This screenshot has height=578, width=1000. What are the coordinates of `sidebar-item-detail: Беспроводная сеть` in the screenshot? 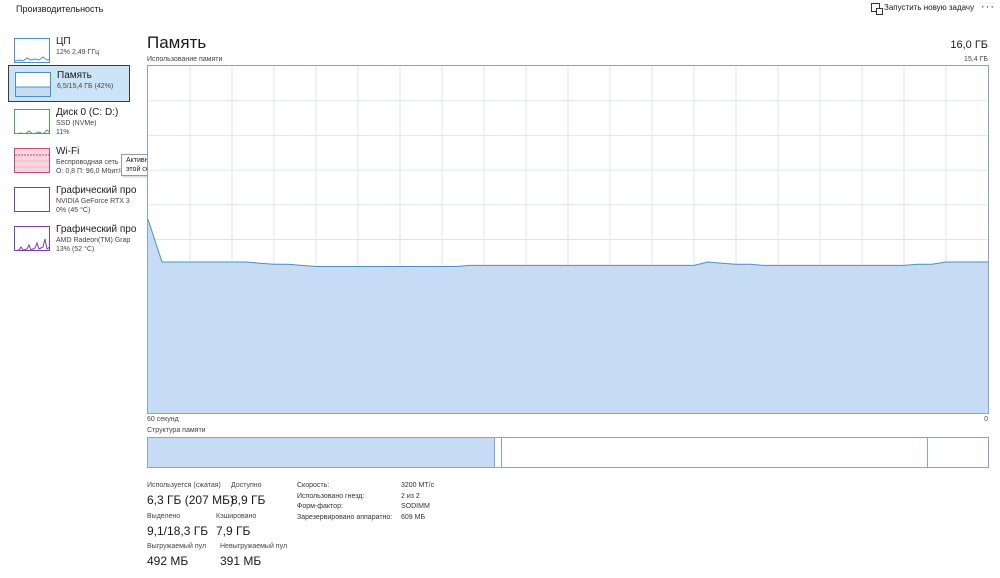 It's located at (87, 162).